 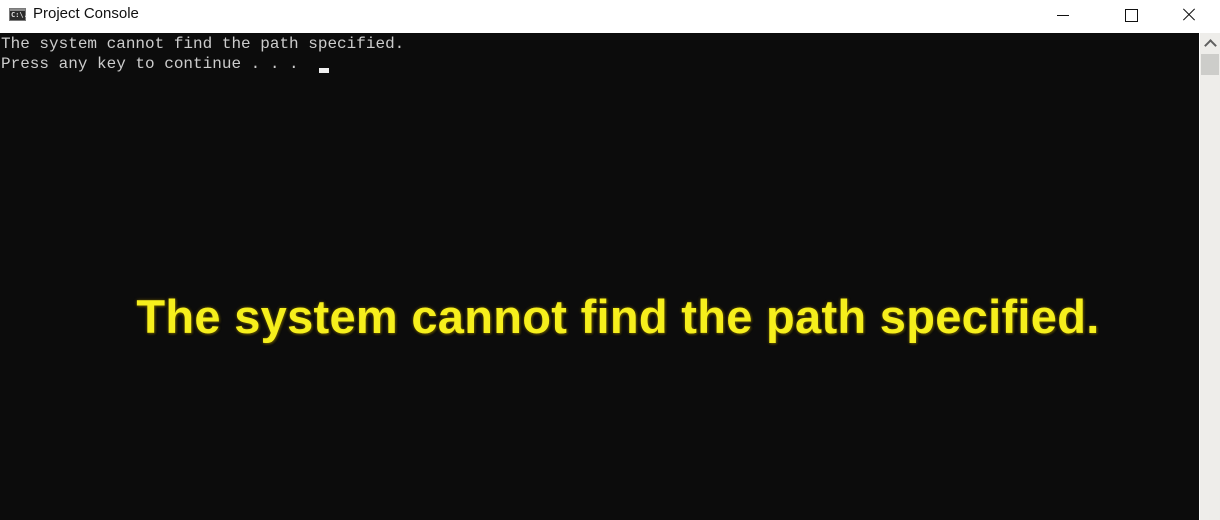 I want to click on maximize-icon, so click(x=1131, y=15).